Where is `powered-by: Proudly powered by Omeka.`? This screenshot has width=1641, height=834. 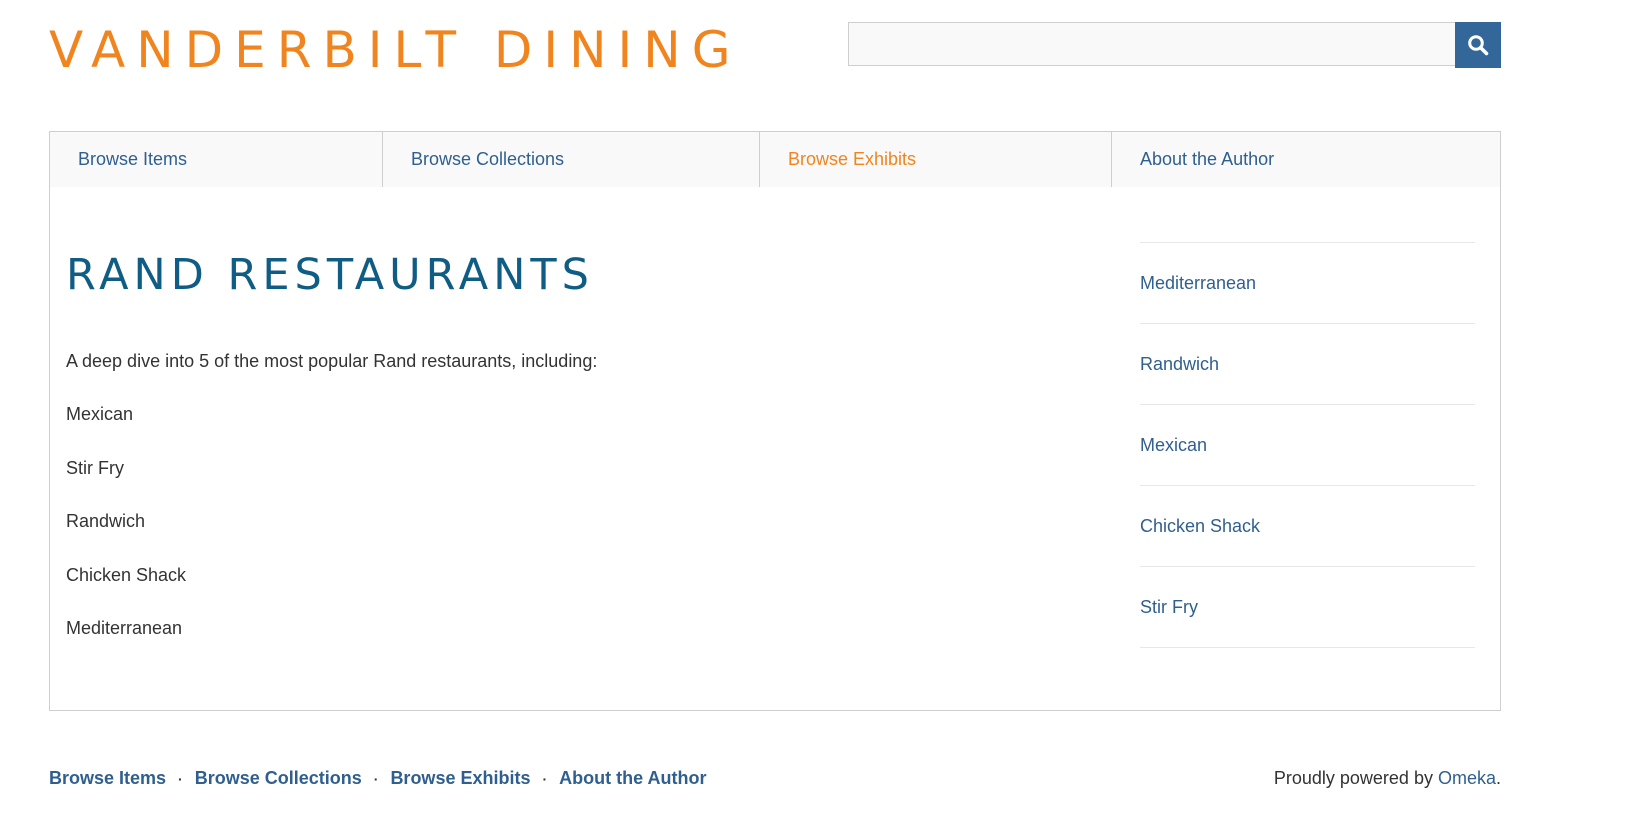
powered-by: Proudly powered by Omeka. is located at coordinates (1387, 778).